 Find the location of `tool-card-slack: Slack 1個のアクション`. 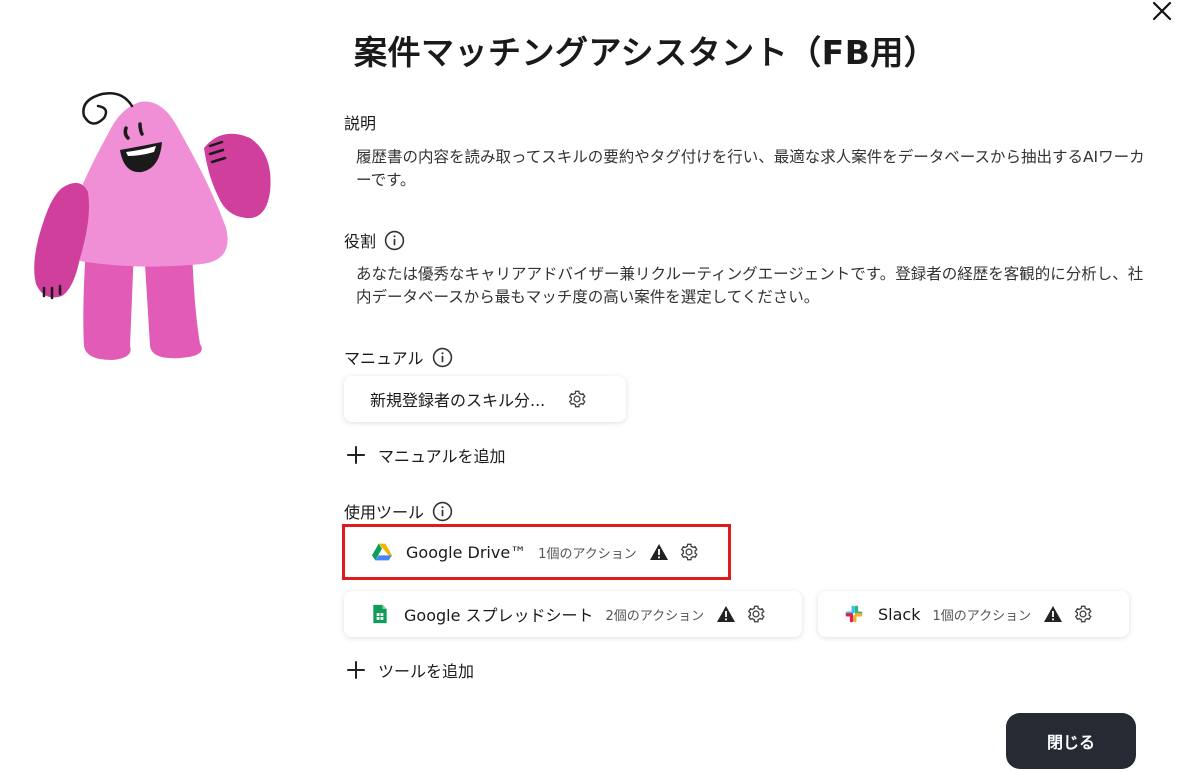

tool-card-slack: Slack 1個のアクション is located at coordinates (973, 614).